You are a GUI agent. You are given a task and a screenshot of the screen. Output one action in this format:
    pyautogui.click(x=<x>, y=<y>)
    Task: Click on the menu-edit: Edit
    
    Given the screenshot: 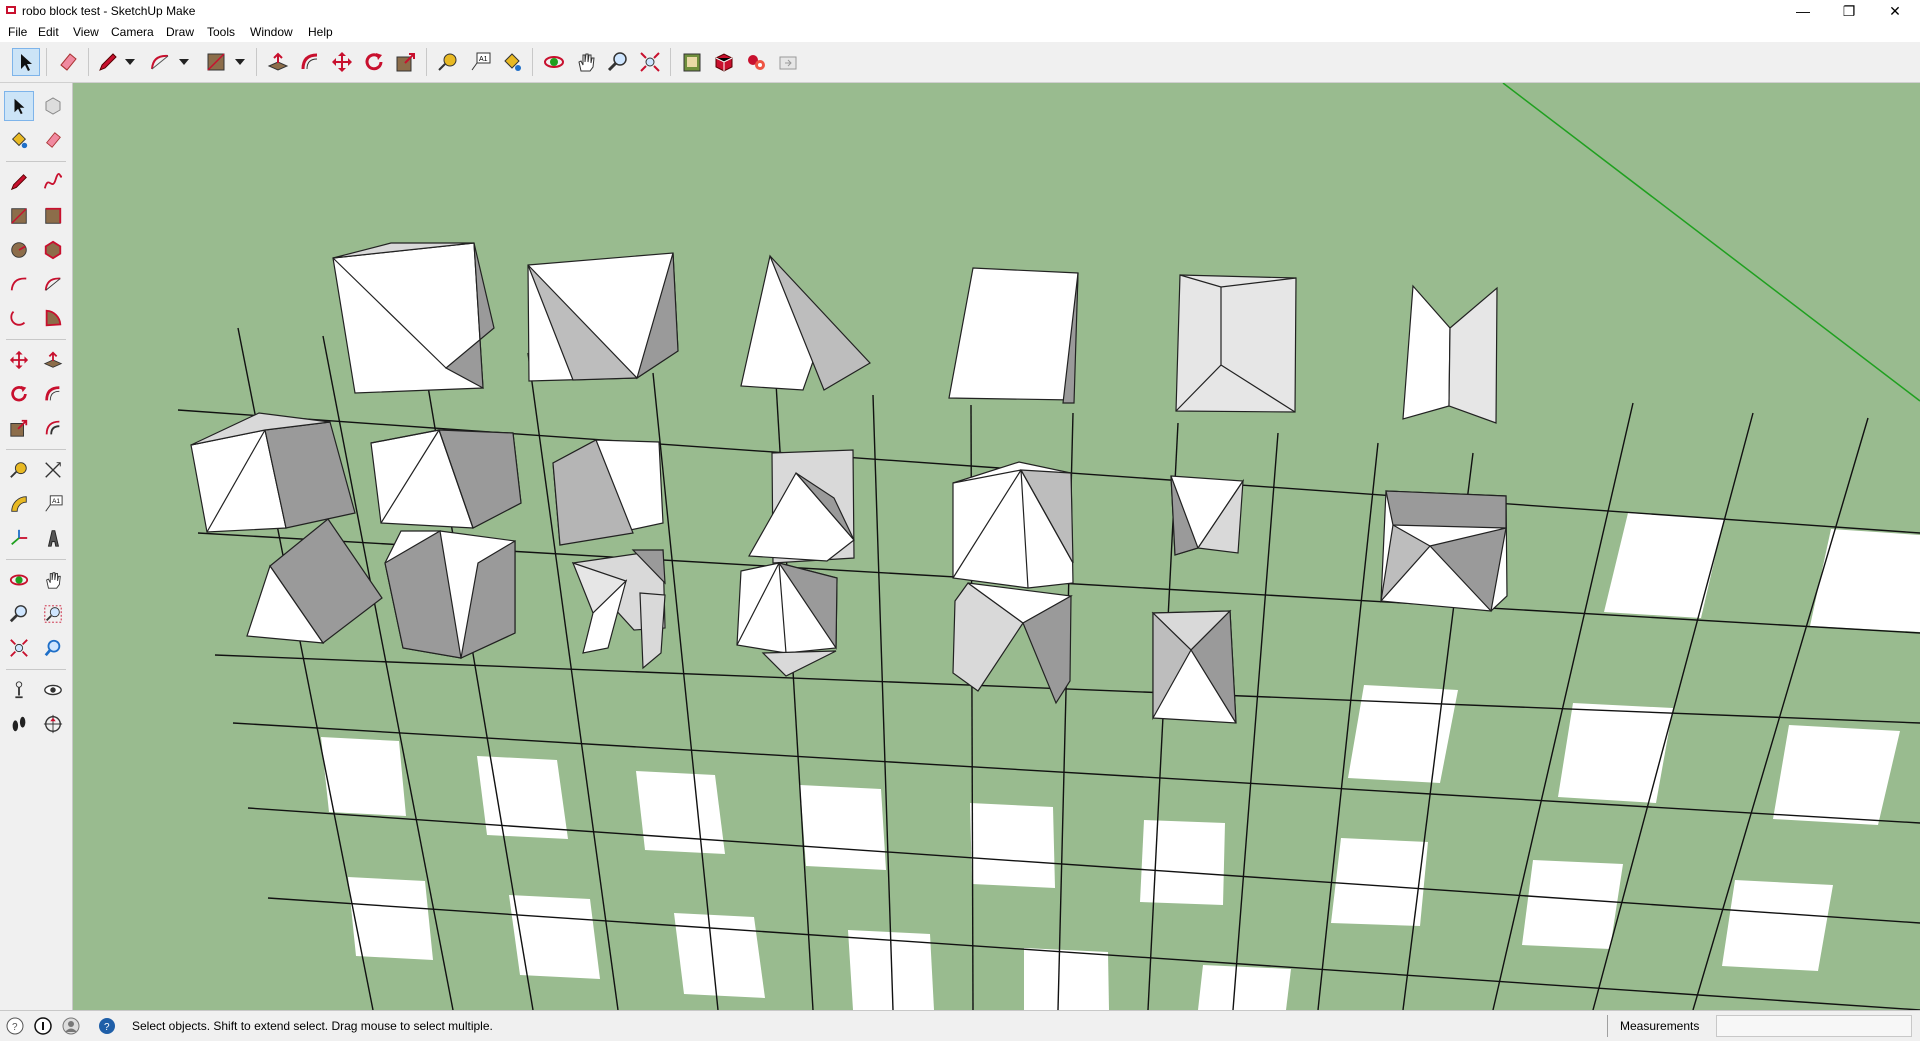 What is the action you would take?
    pyautogui.click(x=48, y=32)
    